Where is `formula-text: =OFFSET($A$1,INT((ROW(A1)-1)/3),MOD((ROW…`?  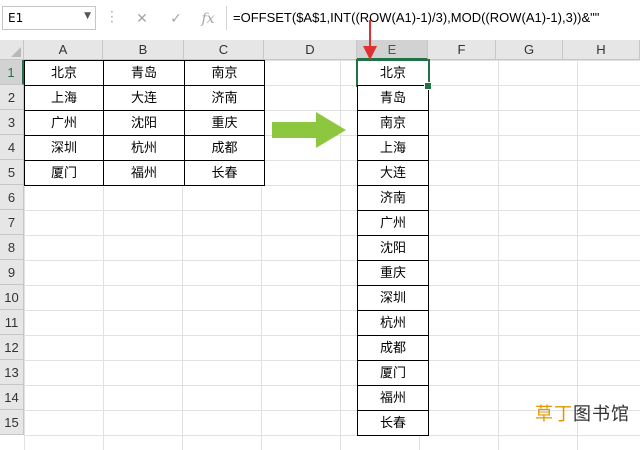
formula-text: =OFFSET($A$1,INT((ROW(A1)-1)/3),MOD((ROW… is located at coordinates (416, 17).